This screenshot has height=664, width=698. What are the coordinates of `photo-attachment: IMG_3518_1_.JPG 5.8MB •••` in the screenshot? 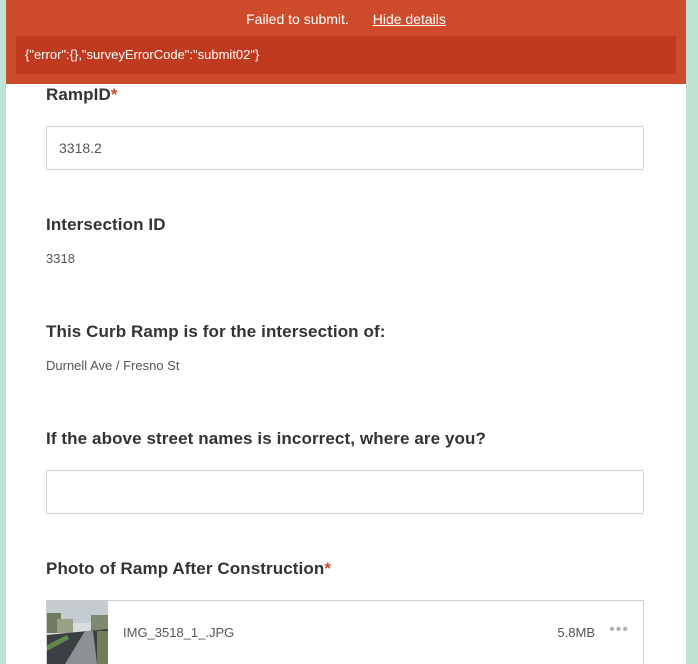 It's located at (345, 632).